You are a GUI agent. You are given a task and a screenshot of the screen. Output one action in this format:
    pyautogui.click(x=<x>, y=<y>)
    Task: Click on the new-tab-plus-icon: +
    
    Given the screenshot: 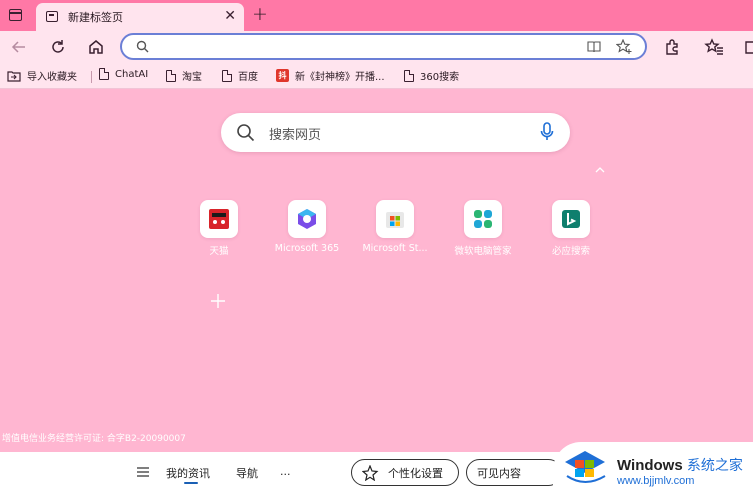 What is the action you would take?
    pyautogui.click(x=260, y=14)
    